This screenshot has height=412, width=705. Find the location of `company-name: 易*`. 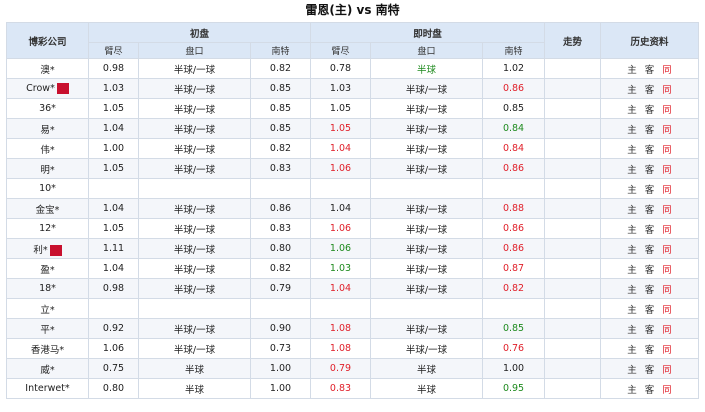

company-name: 易* is located at coordinates (47, 130).